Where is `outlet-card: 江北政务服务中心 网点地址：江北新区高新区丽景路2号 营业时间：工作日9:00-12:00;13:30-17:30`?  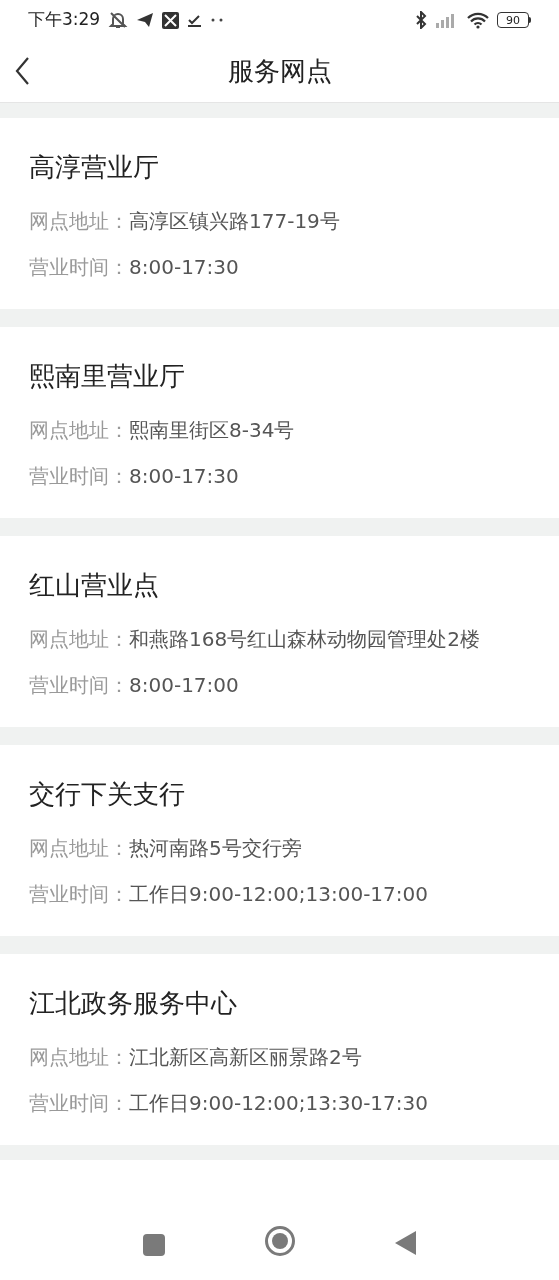 outlet-card: 江北政务服务中心 网点地址：江北新区高新区丽景路2号 营业时间：工作日9:00-12:00;13:30-17:30 is located at coordinates (279, 1049).